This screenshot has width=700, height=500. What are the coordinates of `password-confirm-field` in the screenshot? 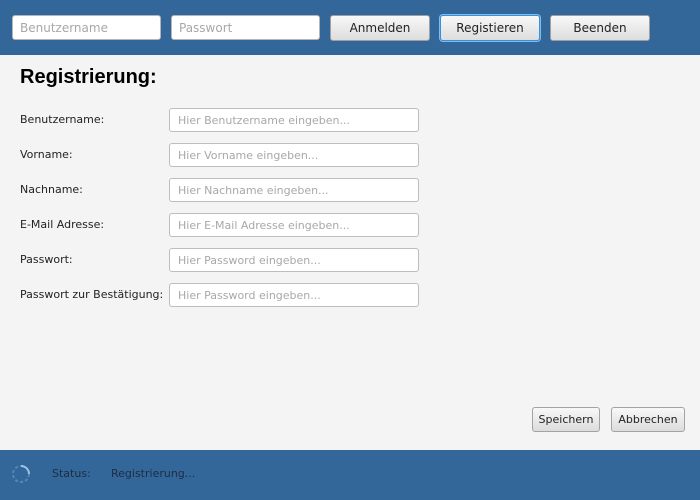 It's located at (294, 295).